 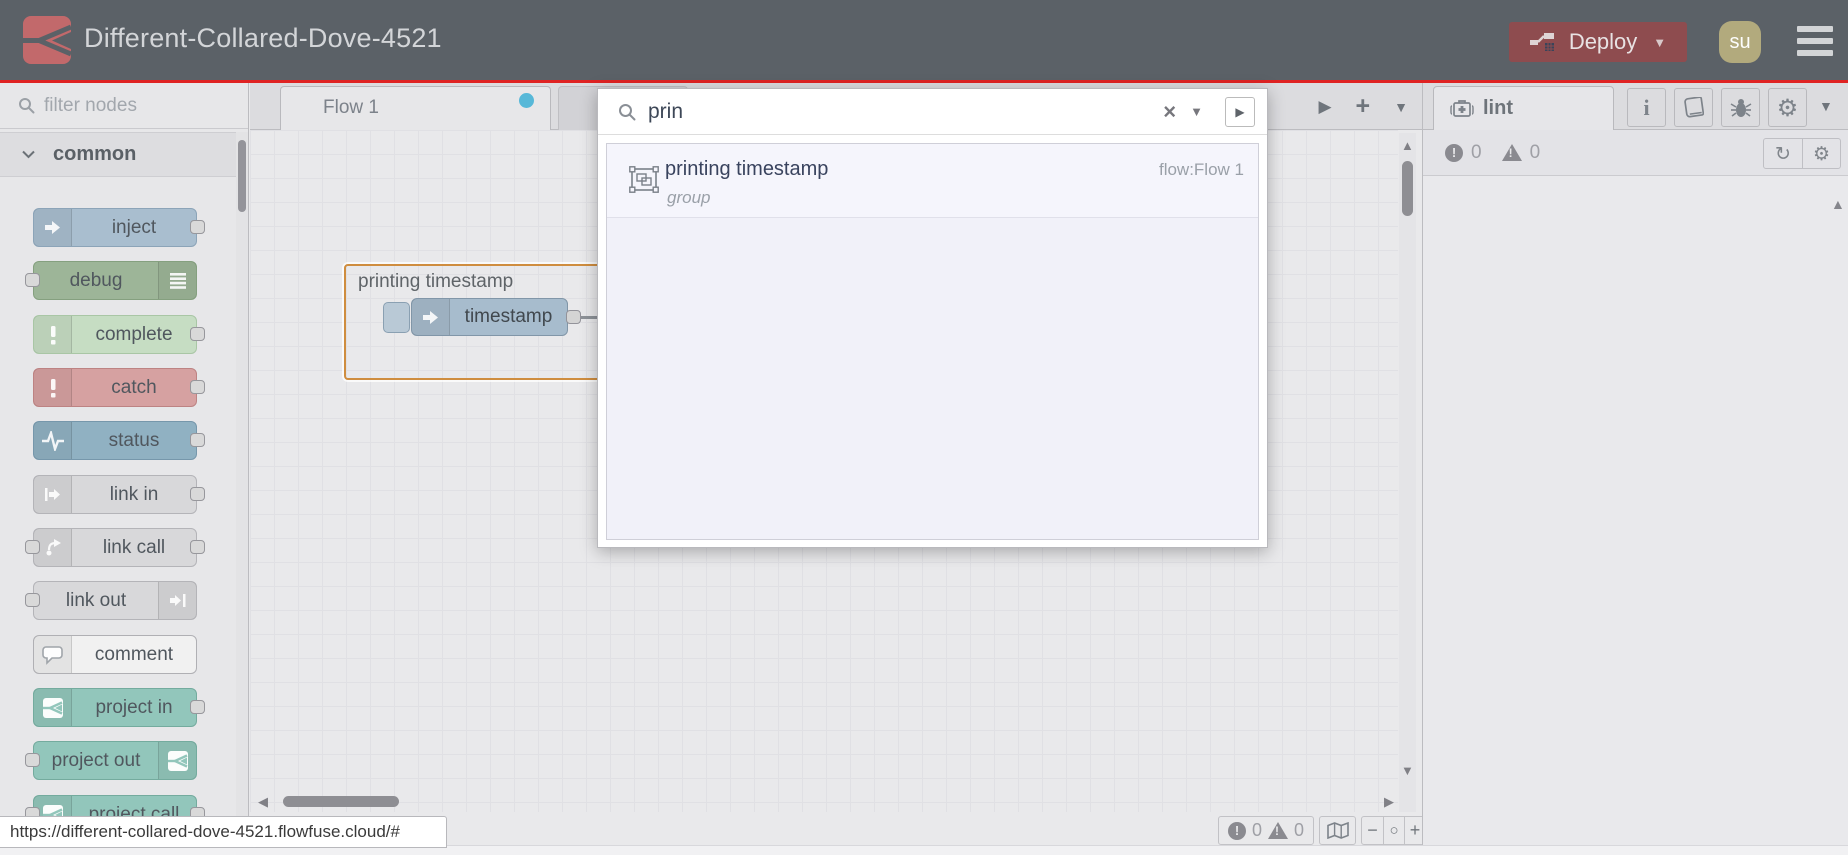 I want to click on sidebar-menu-caret-icon: ▼, so click(x=1826, y=106).